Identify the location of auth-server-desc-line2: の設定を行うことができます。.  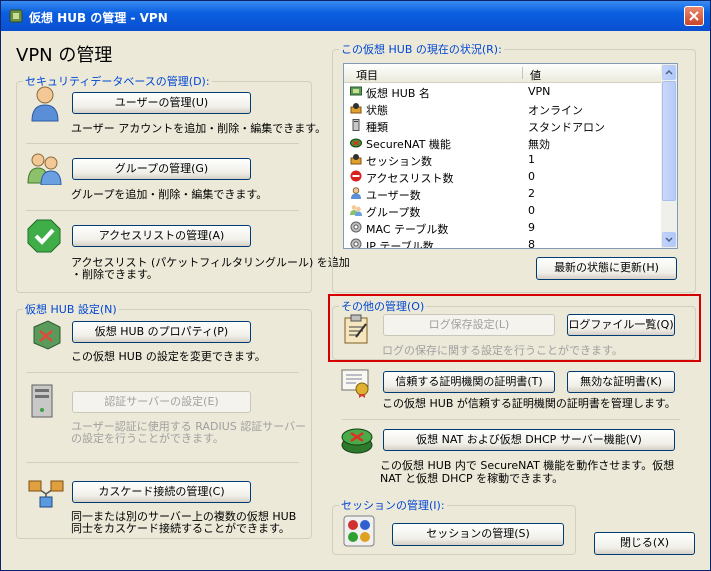
(147, 438).